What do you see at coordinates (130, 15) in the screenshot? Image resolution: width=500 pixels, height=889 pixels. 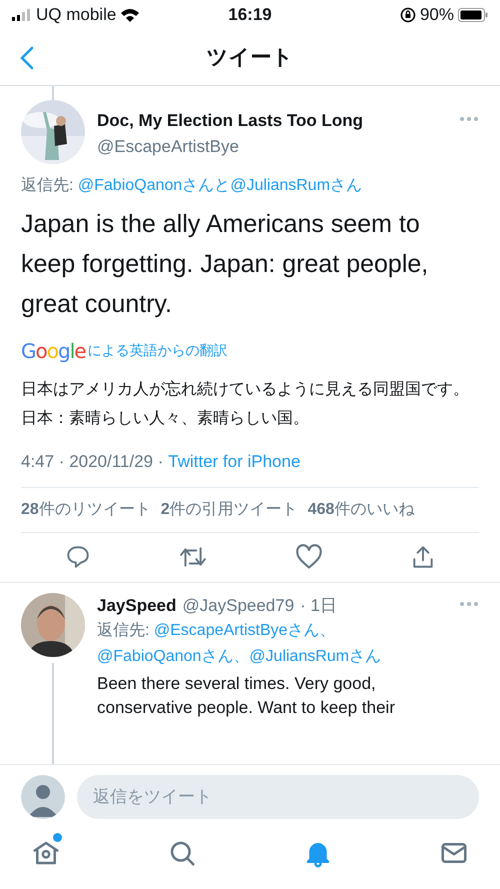 I see `wifi-icon` at bounding box center [130, 15].